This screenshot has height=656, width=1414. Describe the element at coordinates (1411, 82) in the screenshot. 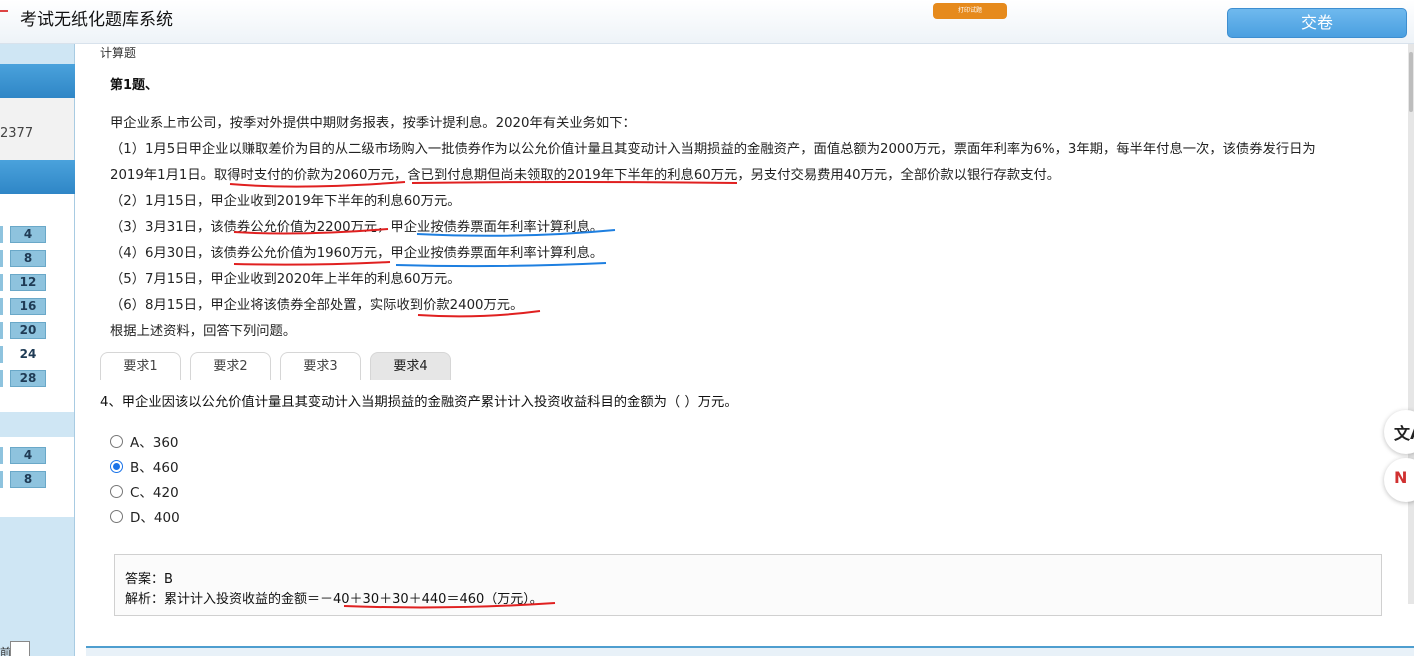

I see `page-scrollbar-thumb` at that location.